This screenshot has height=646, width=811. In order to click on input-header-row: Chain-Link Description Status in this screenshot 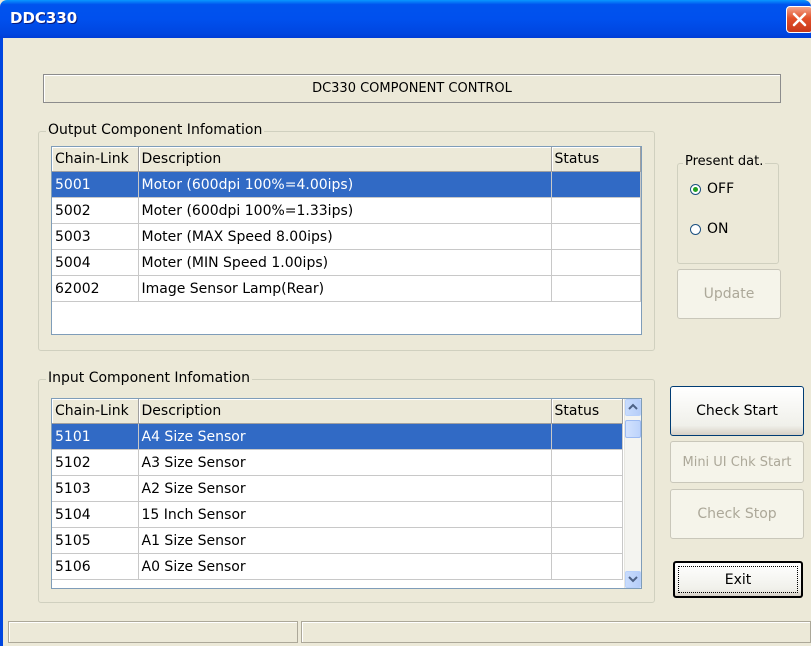, I will do `click(337, 411)`.